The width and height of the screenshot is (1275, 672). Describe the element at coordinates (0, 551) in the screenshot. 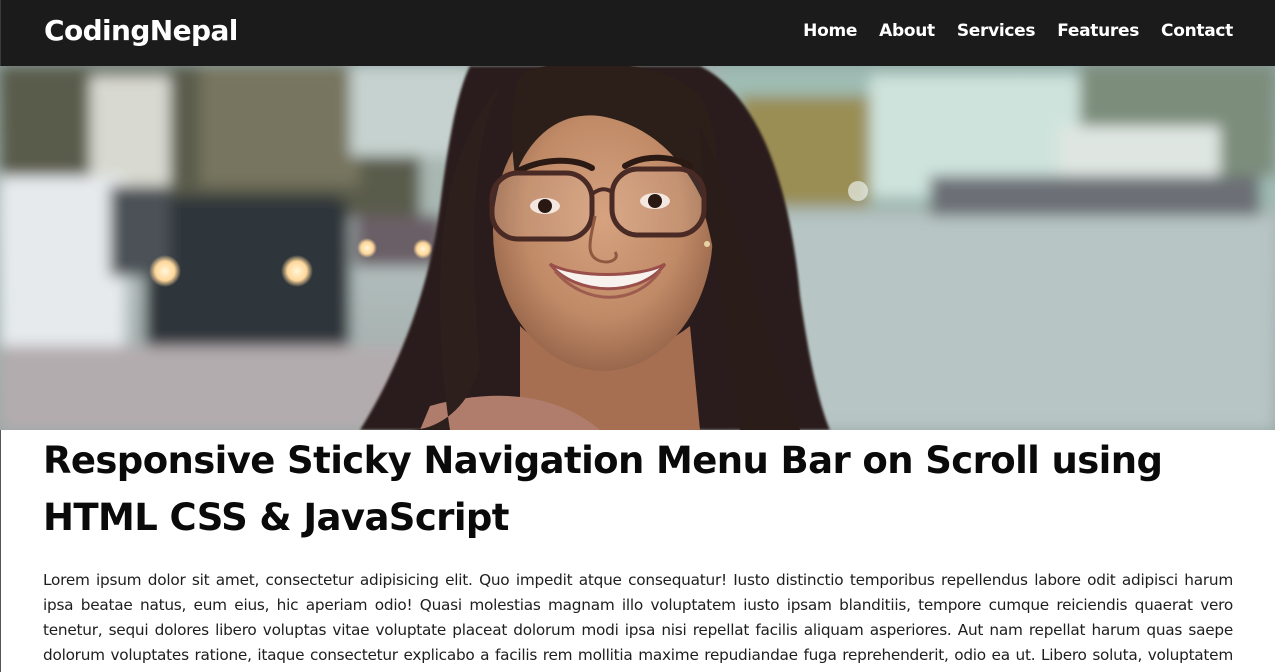

I see `left-border` at that location.